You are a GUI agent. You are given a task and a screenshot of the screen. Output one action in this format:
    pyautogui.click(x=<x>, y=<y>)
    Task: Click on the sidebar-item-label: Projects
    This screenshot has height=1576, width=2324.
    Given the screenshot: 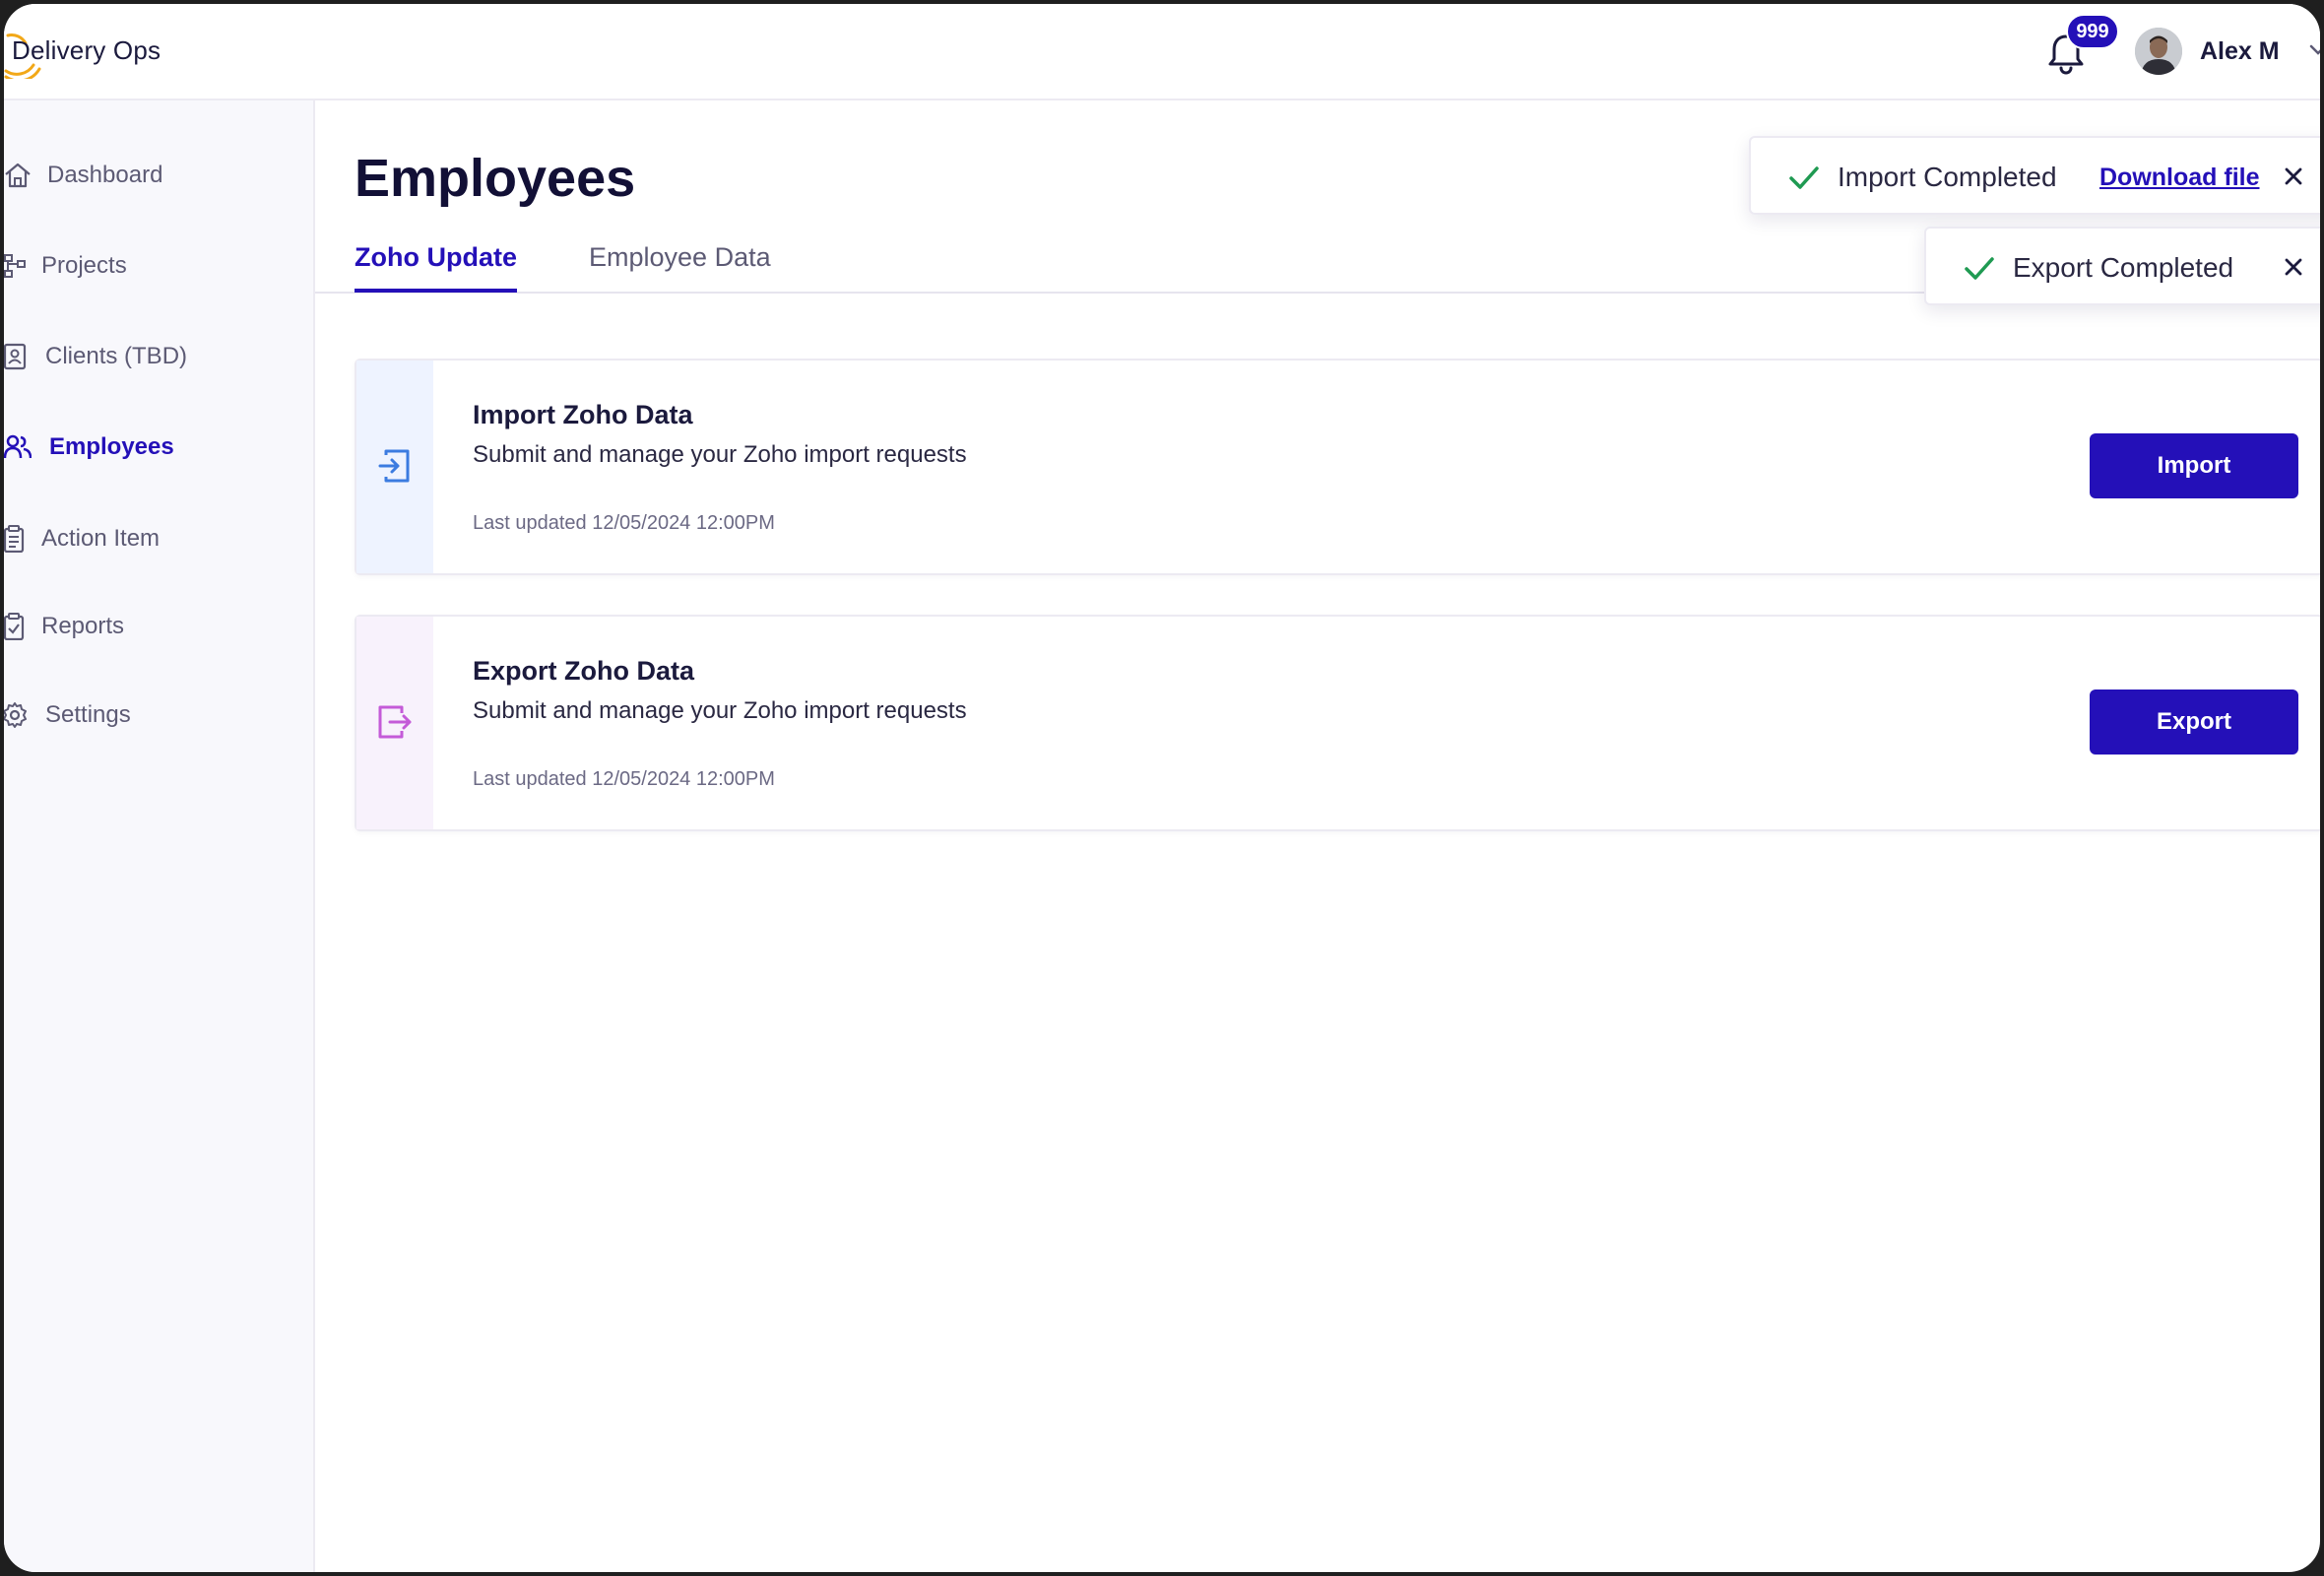 What is the action you would take?
    pyautogui.click(x=84, y=265)
    